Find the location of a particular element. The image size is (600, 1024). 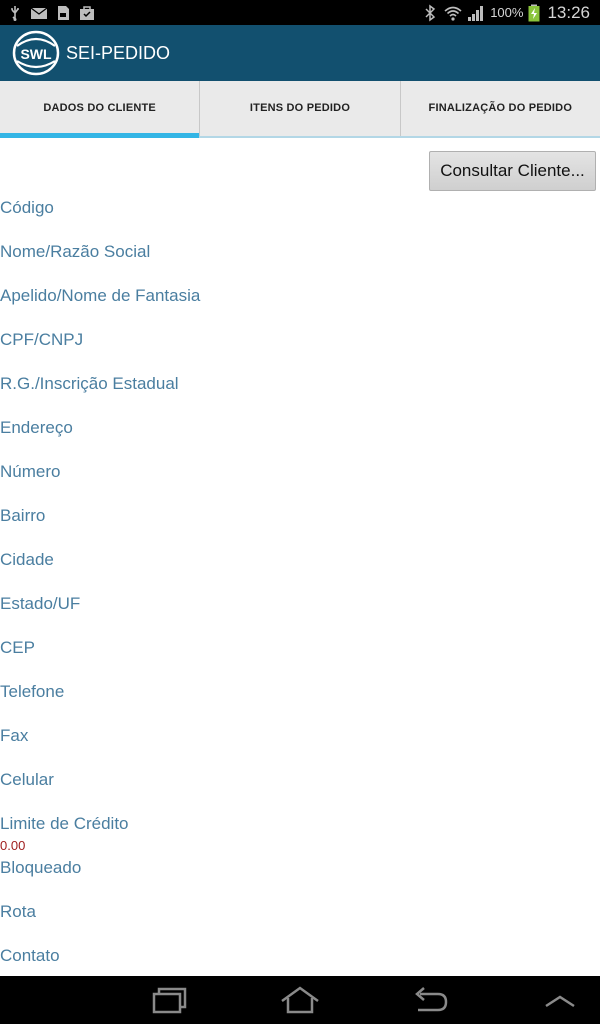

swl-logo: SWL is located at coordinates (36, 53).